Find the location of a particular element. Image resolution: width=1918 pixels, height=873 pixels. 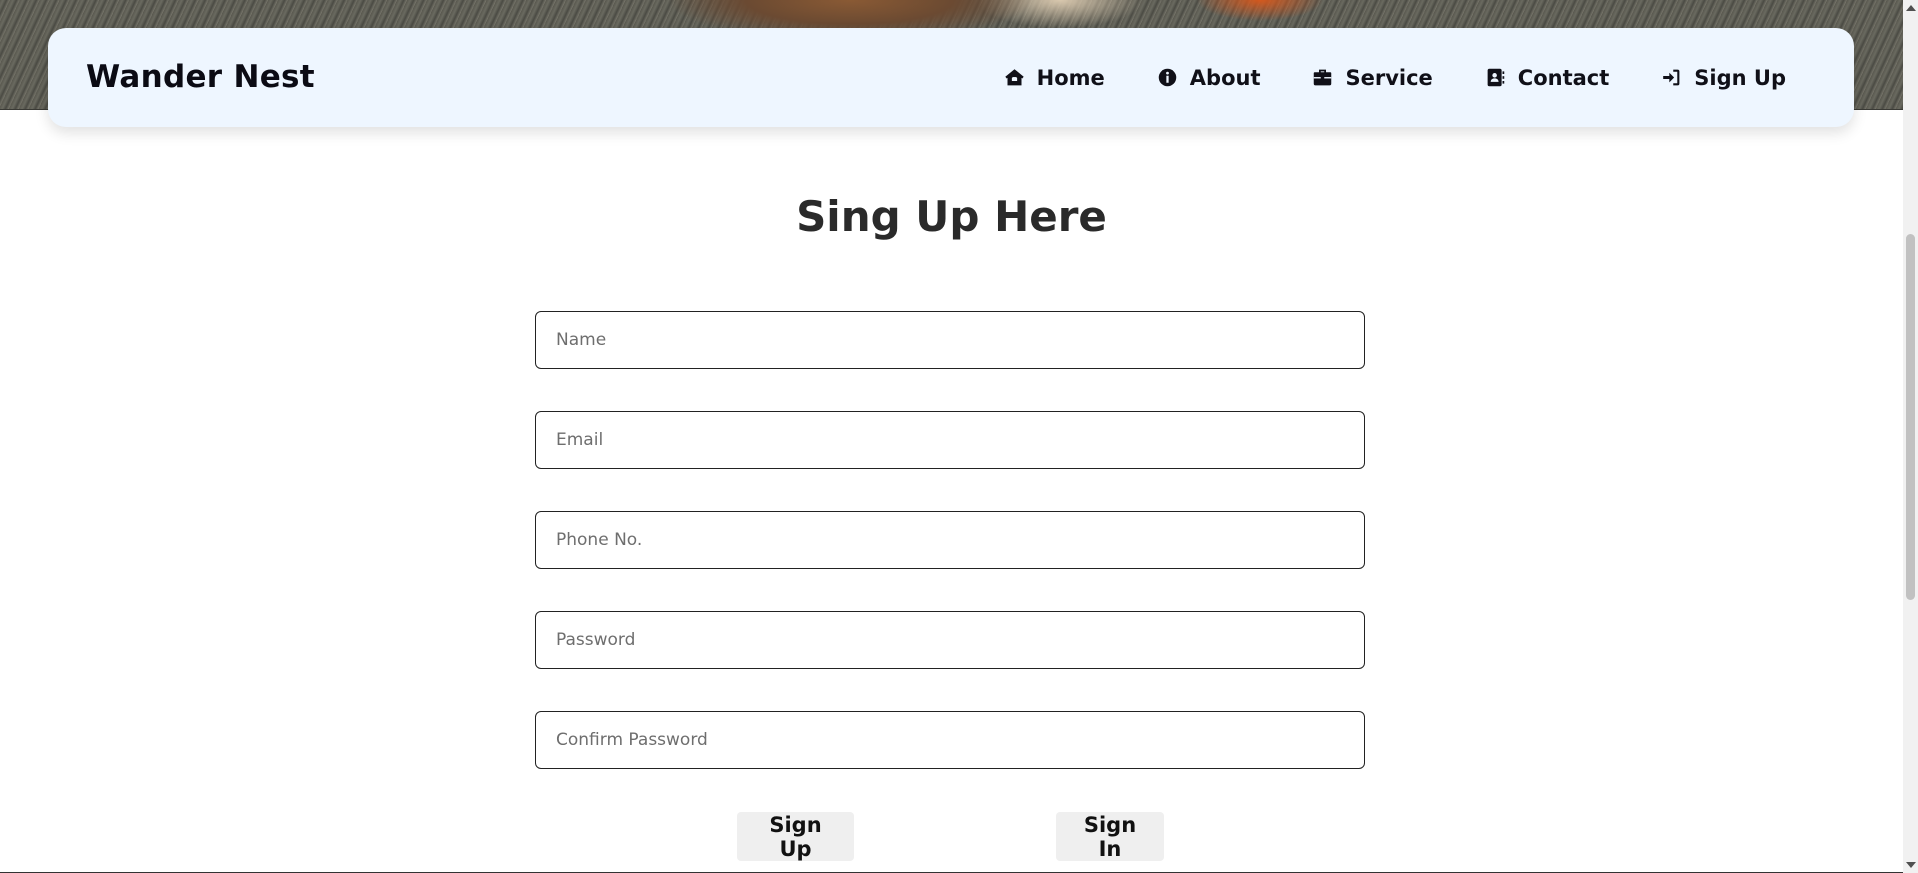

phone-field is located at coordinates (950, 540).